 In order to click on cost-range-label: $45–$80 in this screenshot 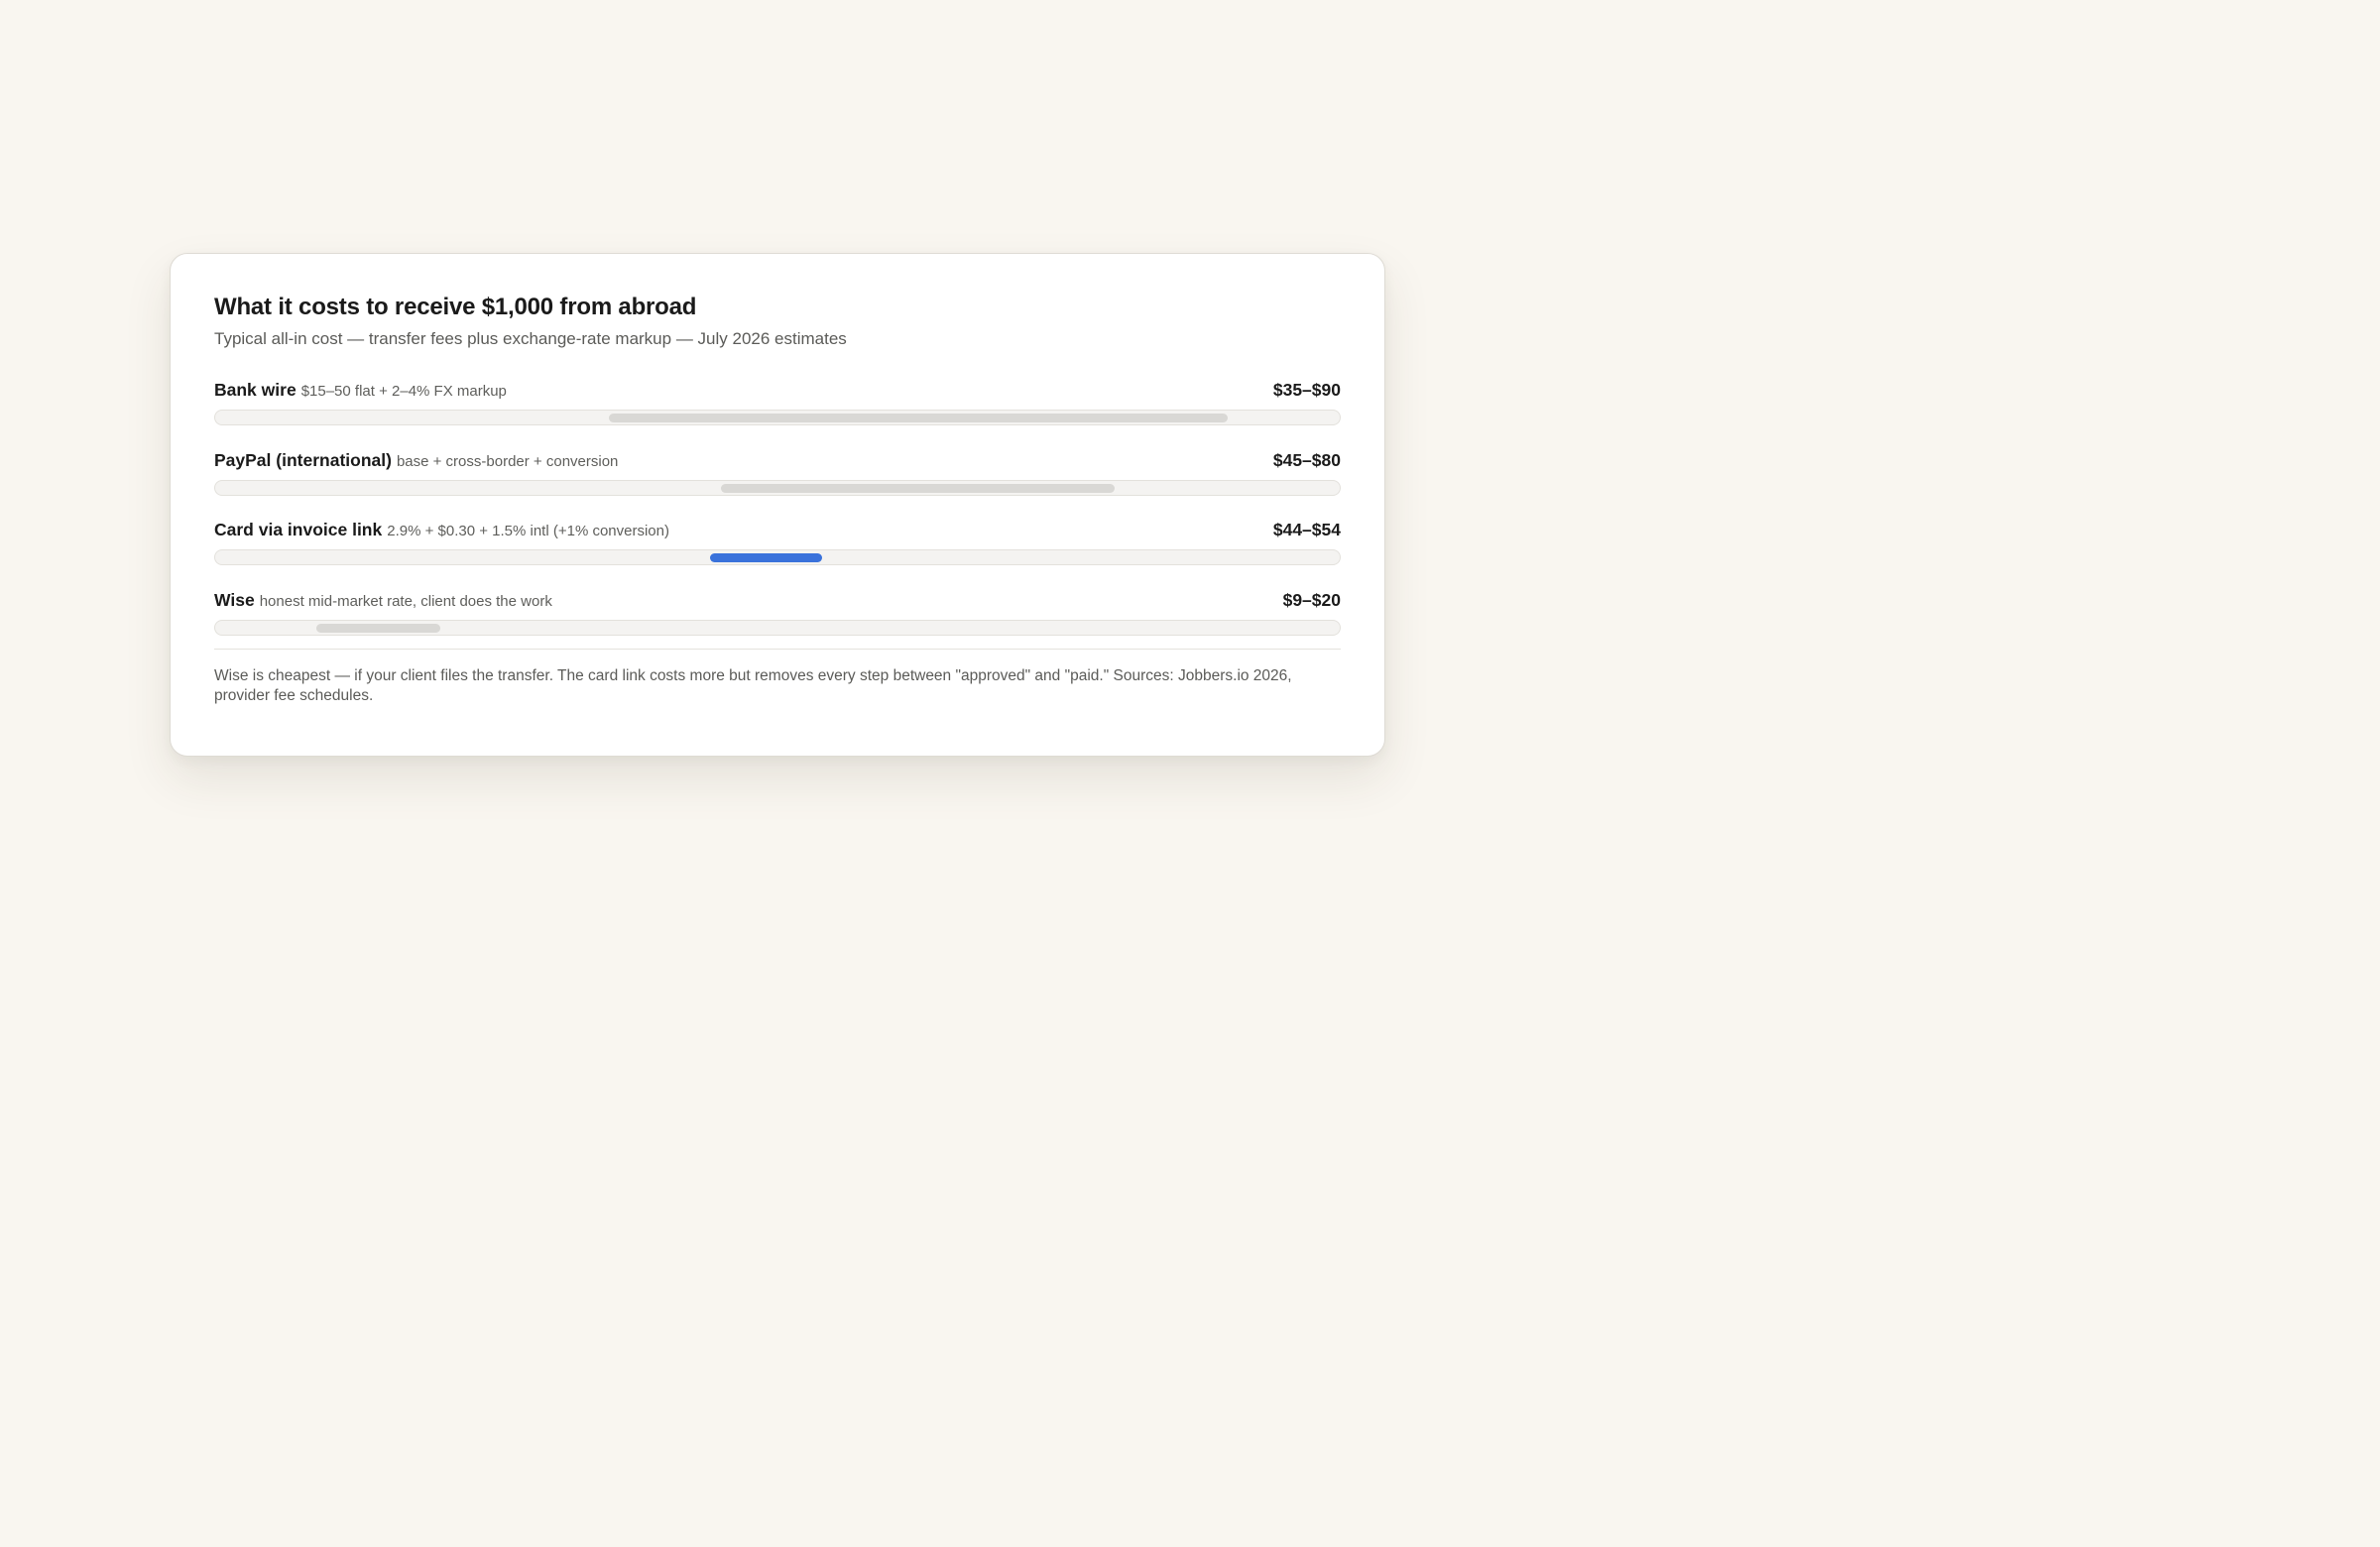, I will do `click(1306, 459)`.